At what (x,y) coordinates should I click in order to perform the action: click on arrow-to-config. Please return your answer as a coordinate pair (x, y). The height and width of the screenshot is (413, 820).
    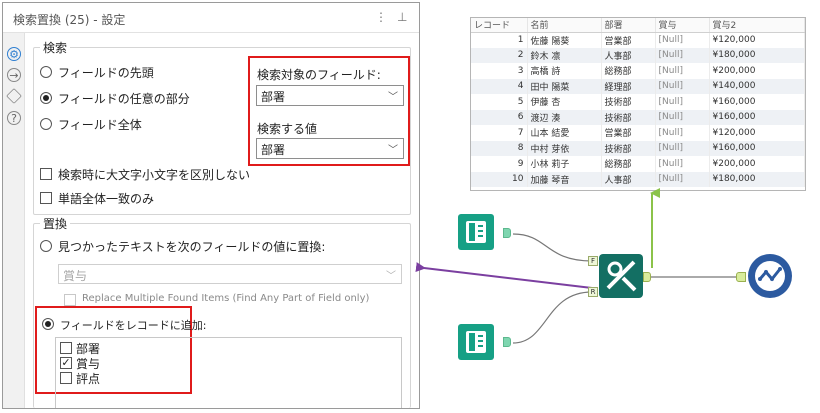
    Looking at the image, I should click on (504, 275).